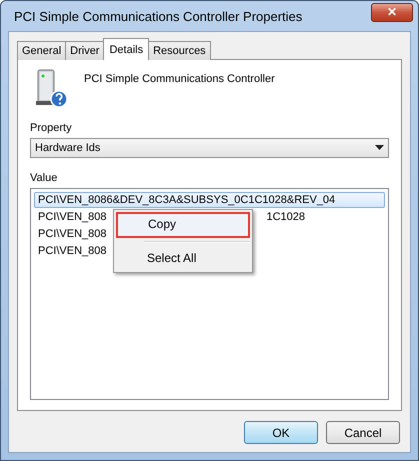  What do you see at coordinates (179, 79) in the screenshot?
I see `device-name: PCI Simple Communications Controller` at bounding box center [179, 79].